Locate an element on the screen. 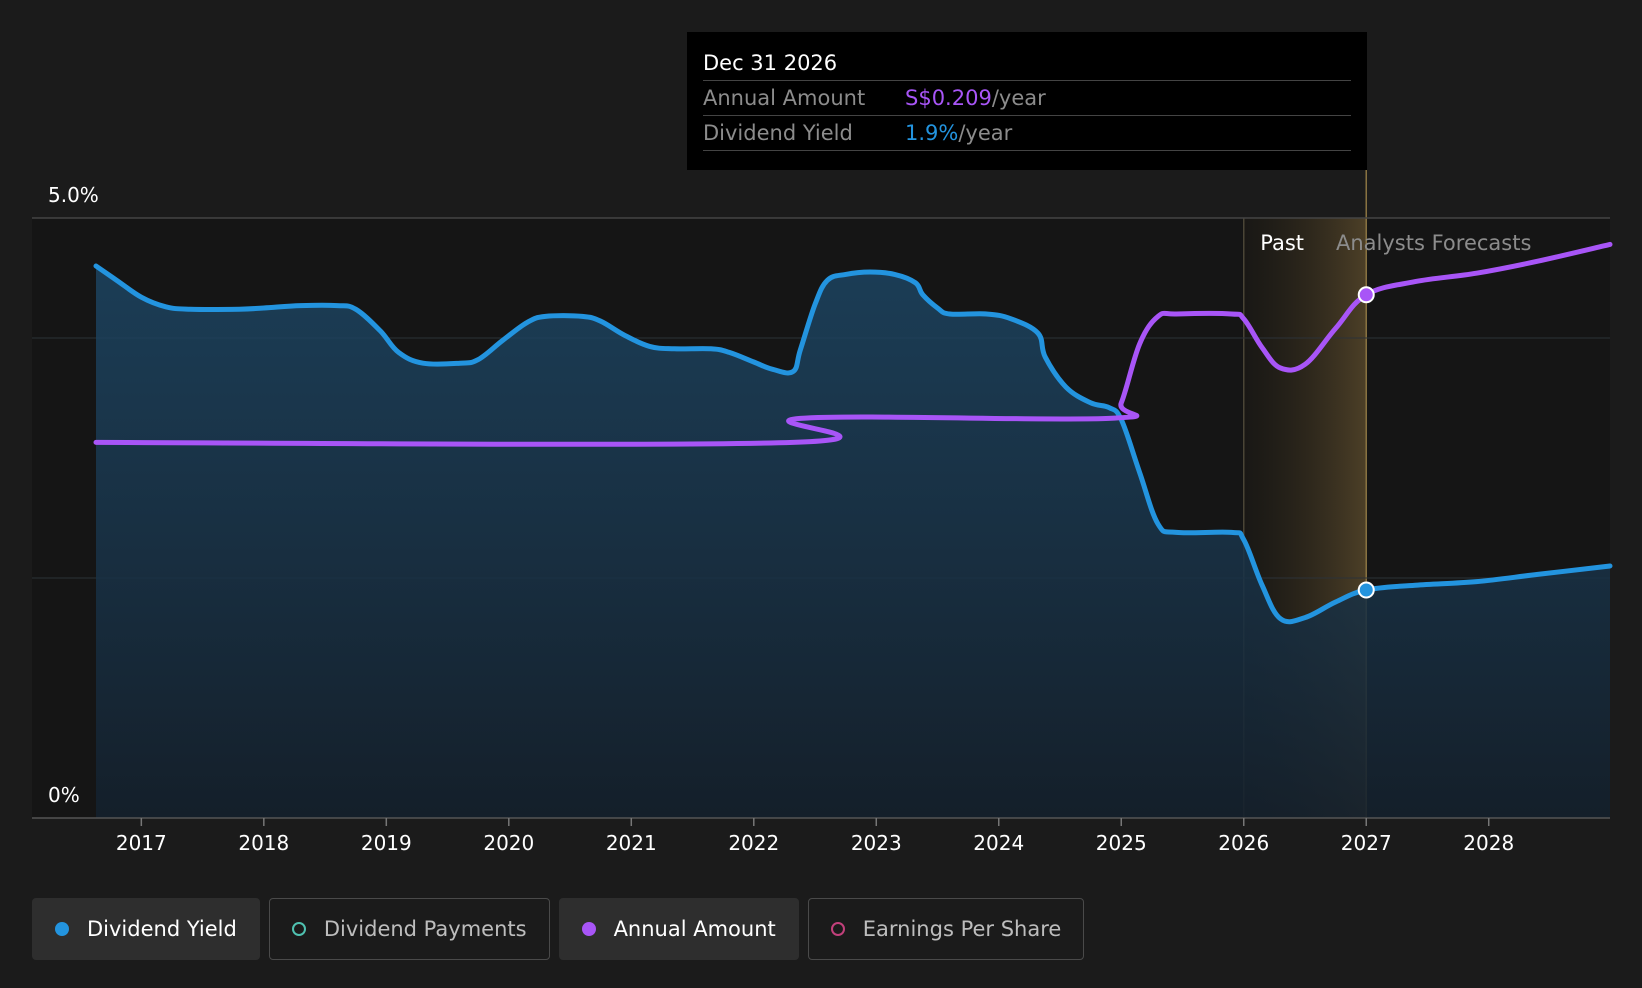 Image resolution: width=1642 pixels, height=988 pixels. x-tick-label-2026: 2026 is located at coordinates (1243, 843).